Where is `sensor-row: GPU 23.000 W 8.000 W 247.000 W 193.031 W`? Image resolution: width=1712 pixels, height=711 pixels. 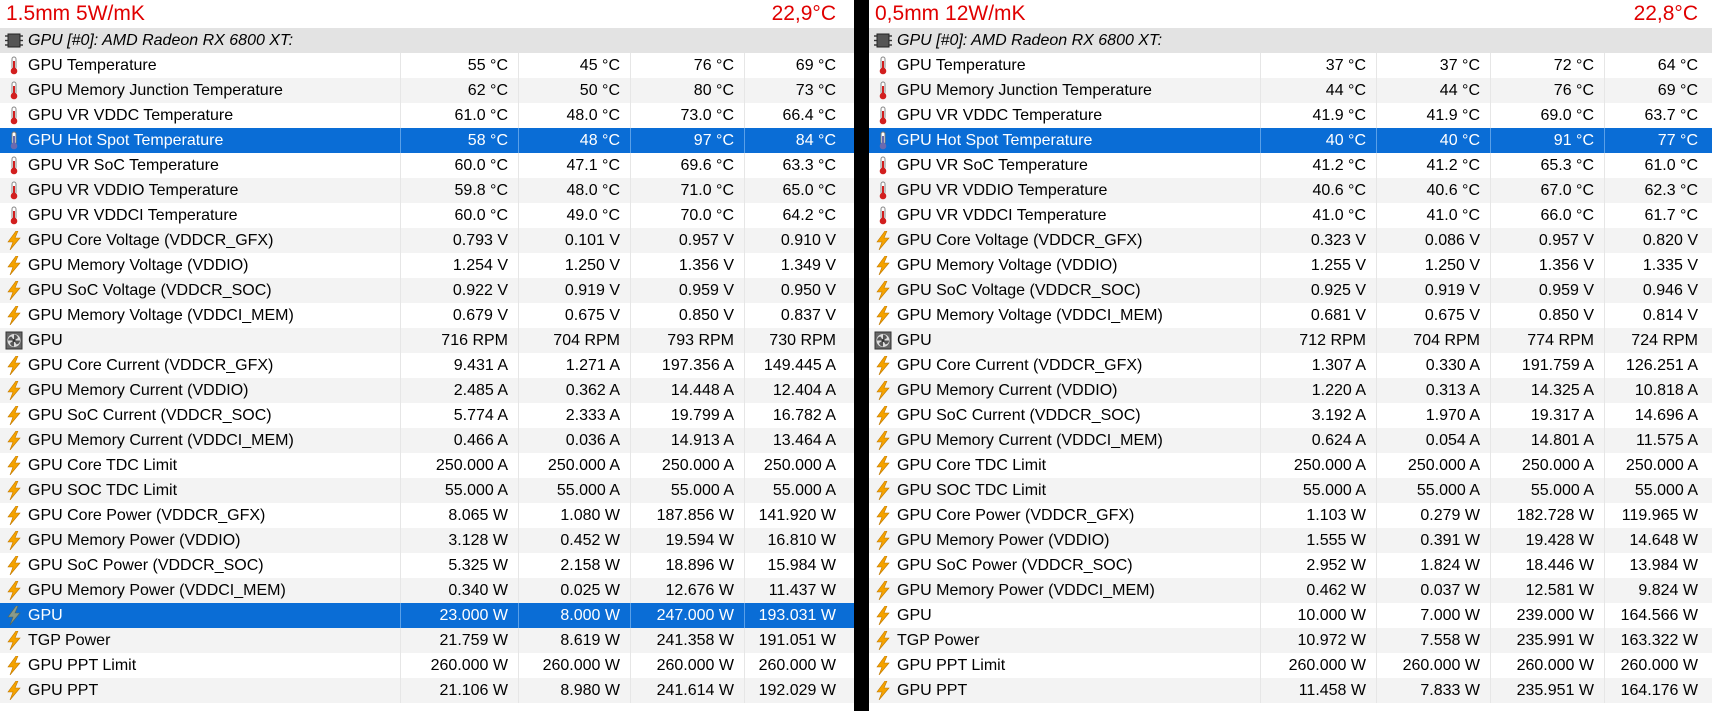 sensor-row: GPU 23.000 W 8.000 W 247.000 W 193.031 W is located at coordinates (427, 615).